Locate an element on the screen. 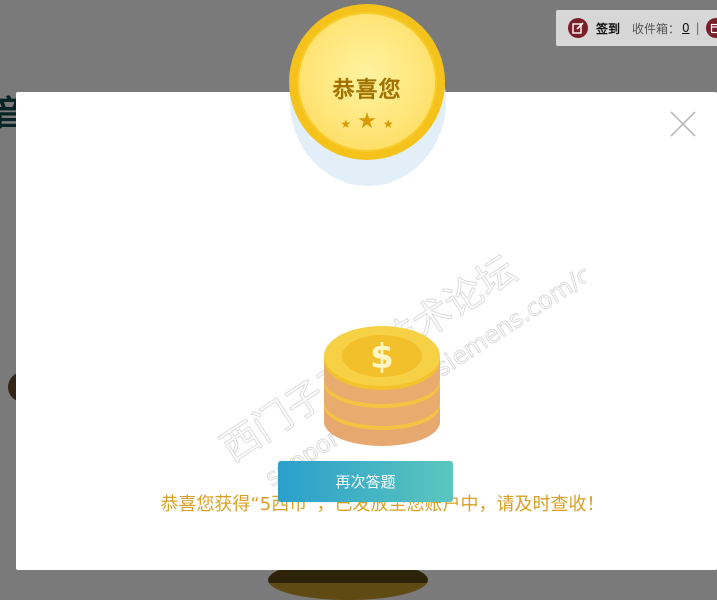 The width and height of the screenshot is (717, 600). sign-in-link: 签到 is located at coordinates (608, 28).